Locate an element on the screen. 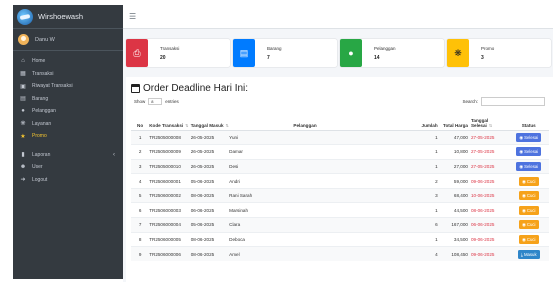 The width and height of the screenshot is (553, 282). status-button: ⤓ Masuk is located at coordinates (528, 254).